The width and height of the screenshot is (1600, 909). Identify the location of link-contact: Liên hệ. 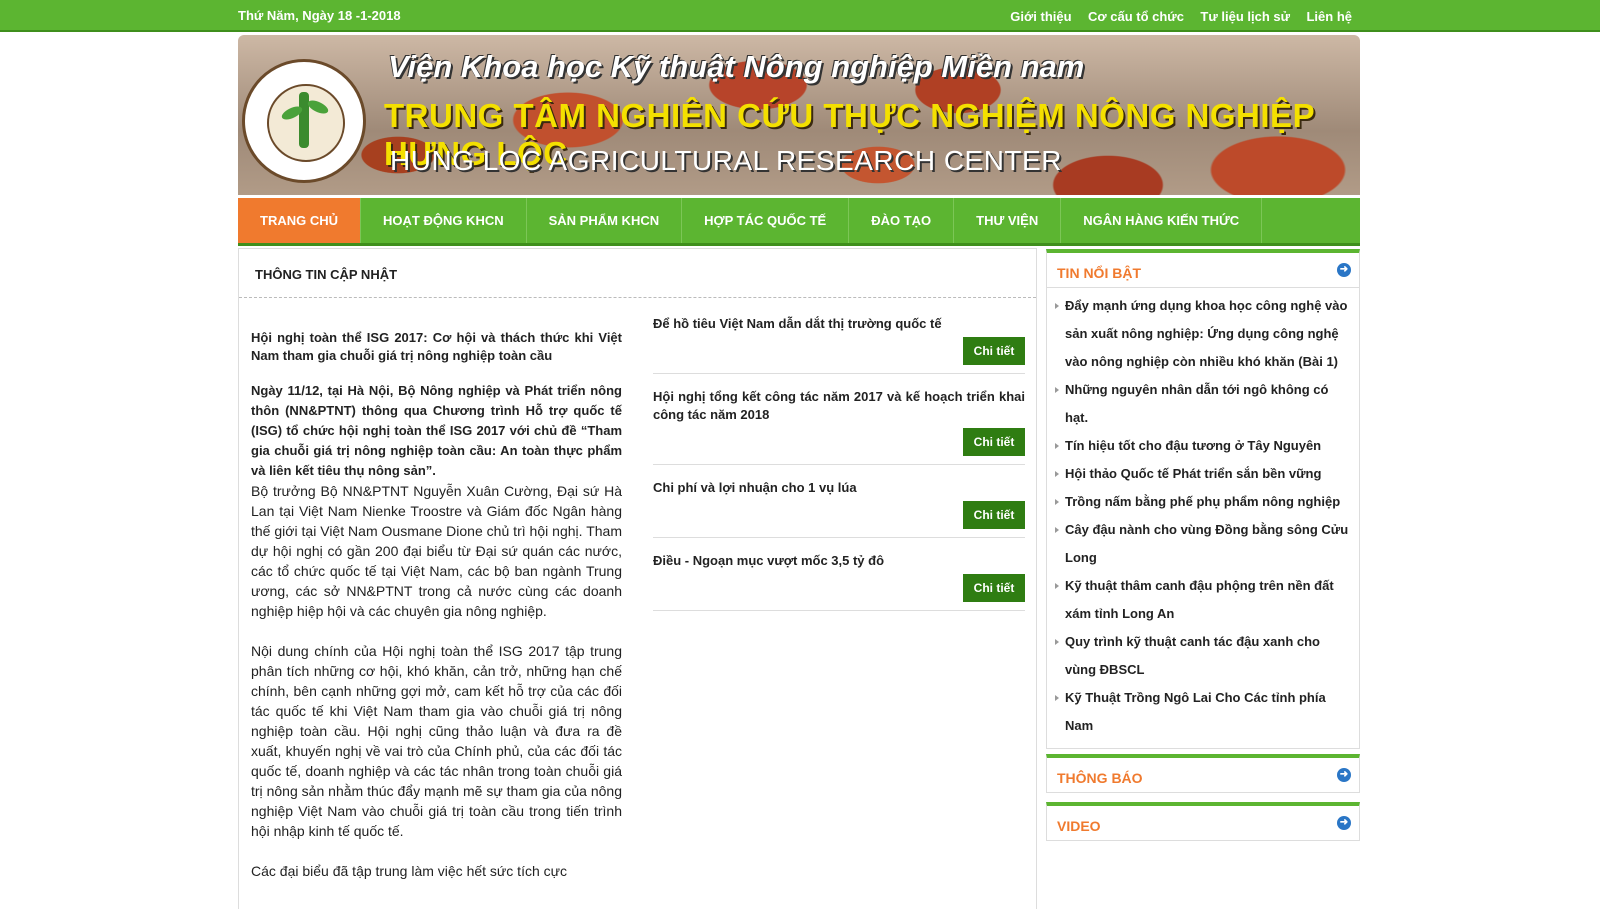
(1329, 16).